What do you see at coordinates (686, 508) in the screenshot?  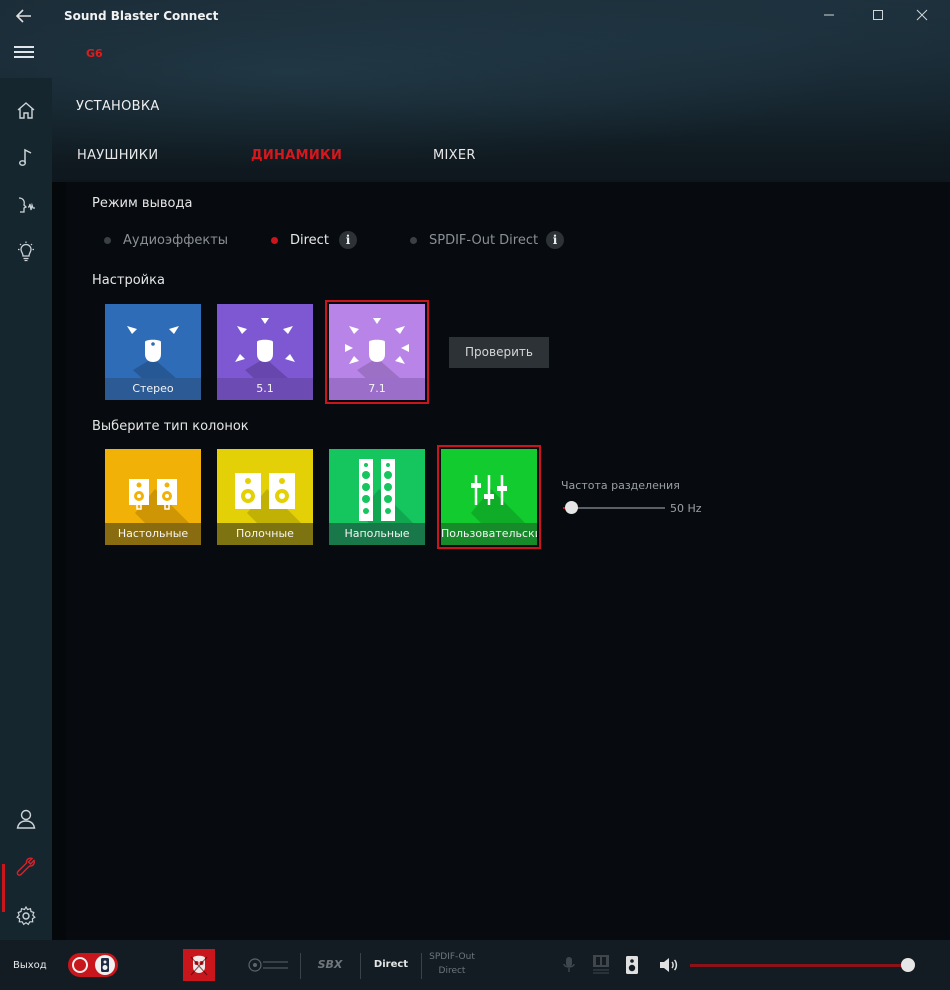 I see `crossover-value: 50 Hz` at bounding box center [686, 508].